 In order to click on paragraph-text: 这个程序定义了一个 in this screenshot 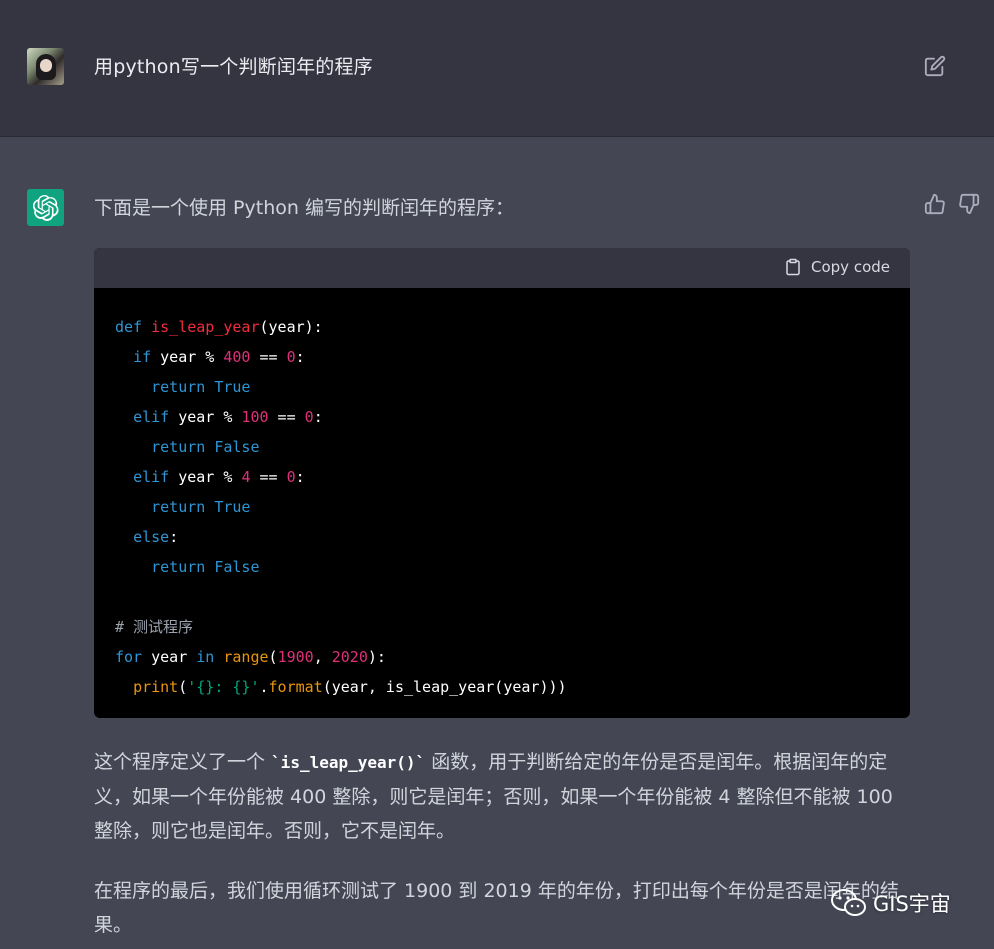, I will do `click(183, 762)`.